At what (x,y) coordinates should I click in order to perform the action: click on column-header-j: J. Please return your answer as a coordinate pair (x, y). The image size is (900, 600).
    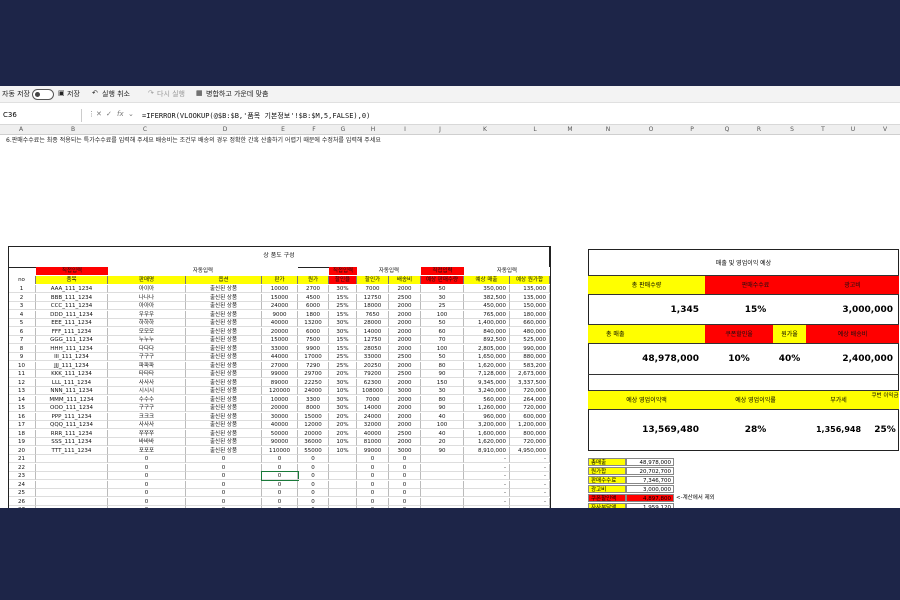
    Looking at the image, I should click on (440, 129).